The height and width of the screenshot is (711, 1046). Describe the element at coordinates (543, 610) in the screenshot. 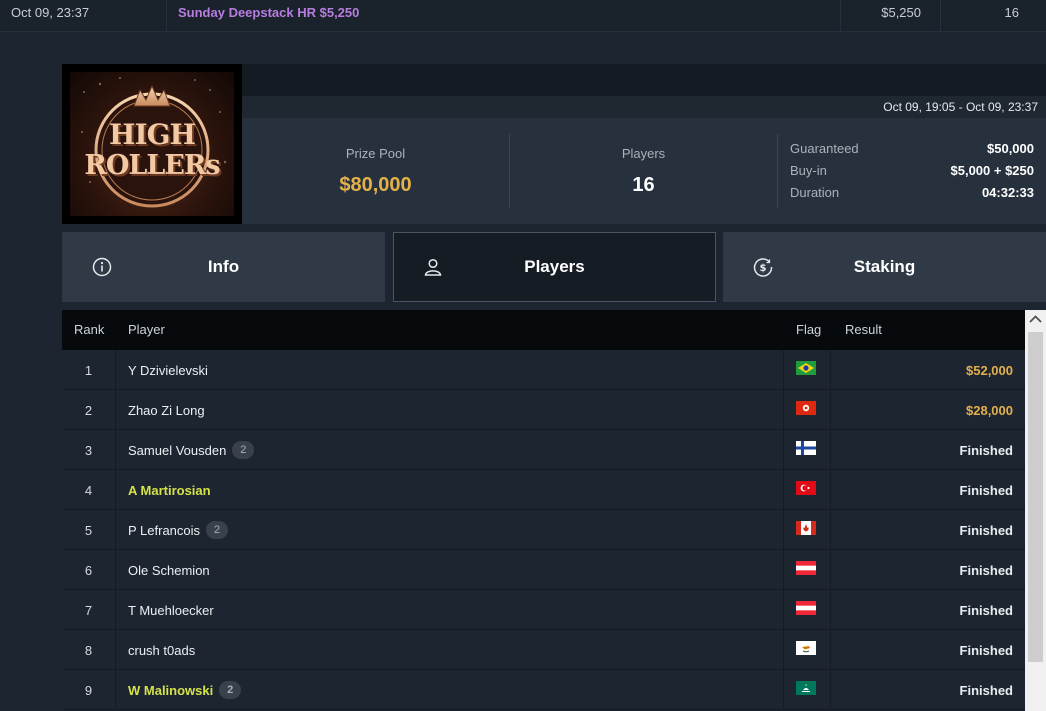

I see `table-row: 7 T Muehloecker Finished` at that location.